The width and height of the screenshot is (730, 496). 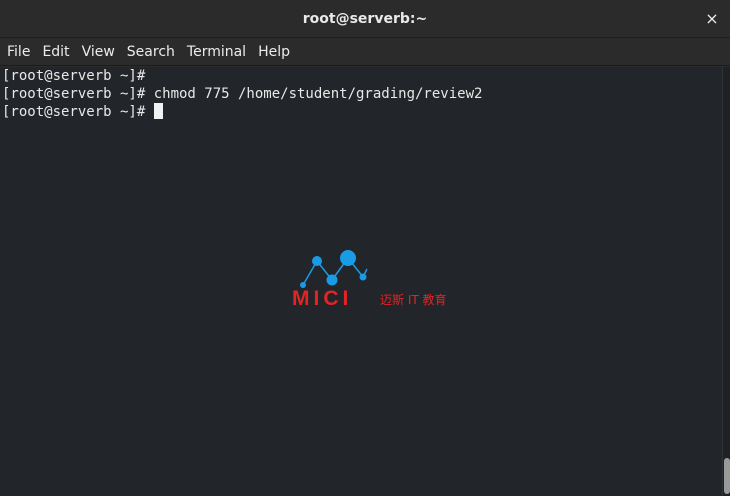 What do you see at coordinates (102, 52) in the screenshot?
I see `menu-view: View` at bounding box center [102, 52].